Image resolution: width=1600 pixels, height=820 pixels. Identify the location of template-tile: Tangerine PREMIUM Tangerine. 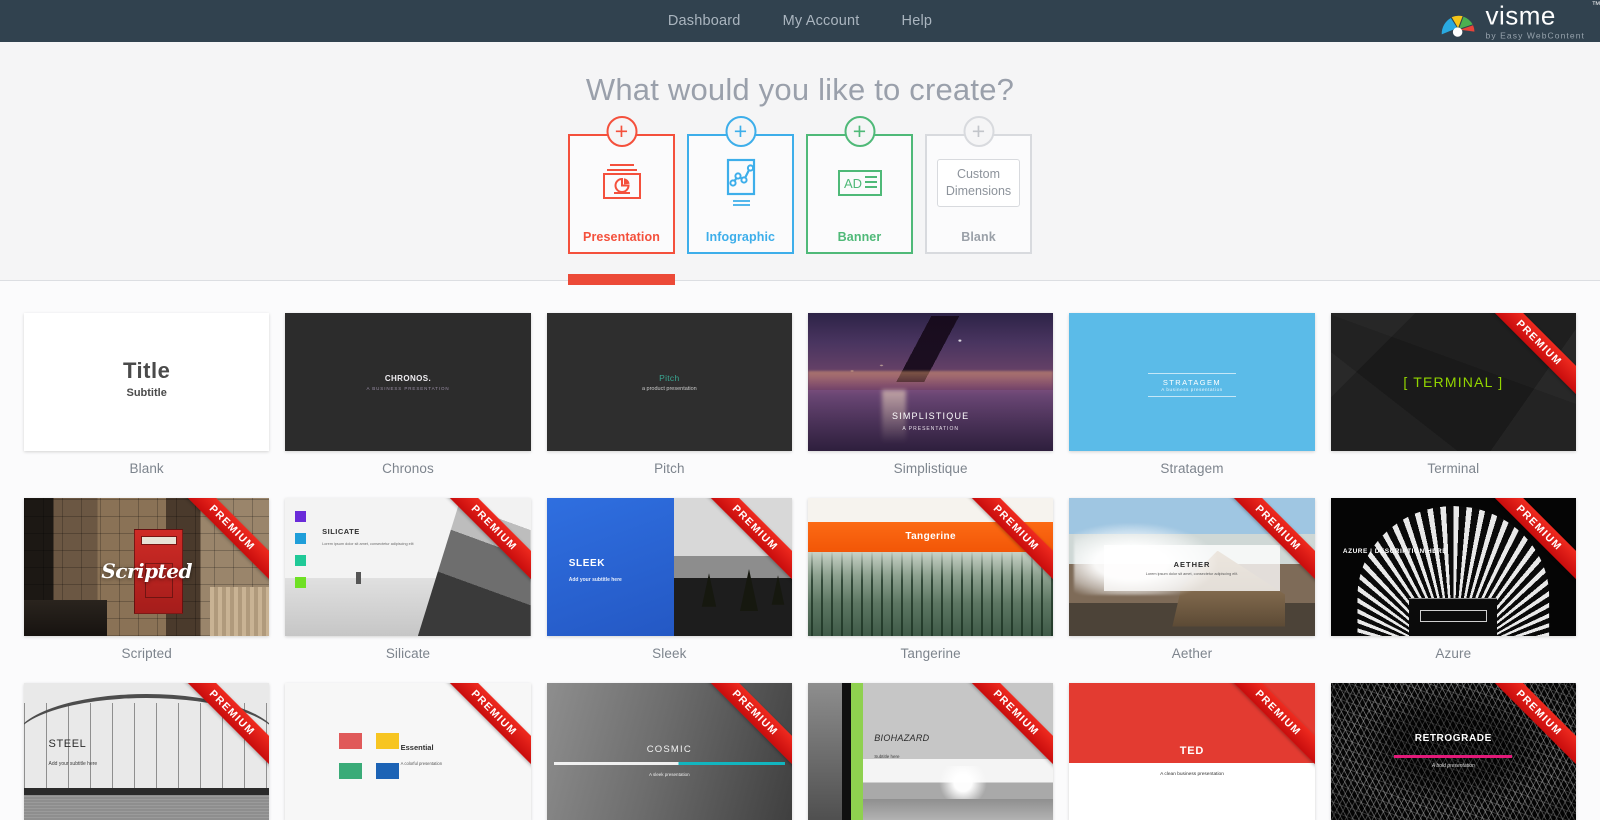
(930, 586).